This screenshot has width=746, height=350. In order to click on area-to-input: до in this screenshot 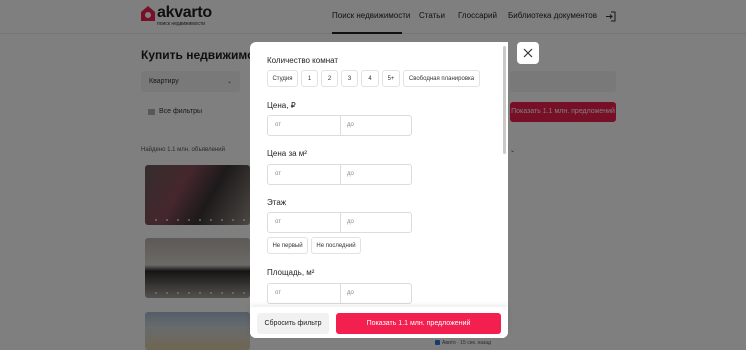, I will do `click(350, 293)`.